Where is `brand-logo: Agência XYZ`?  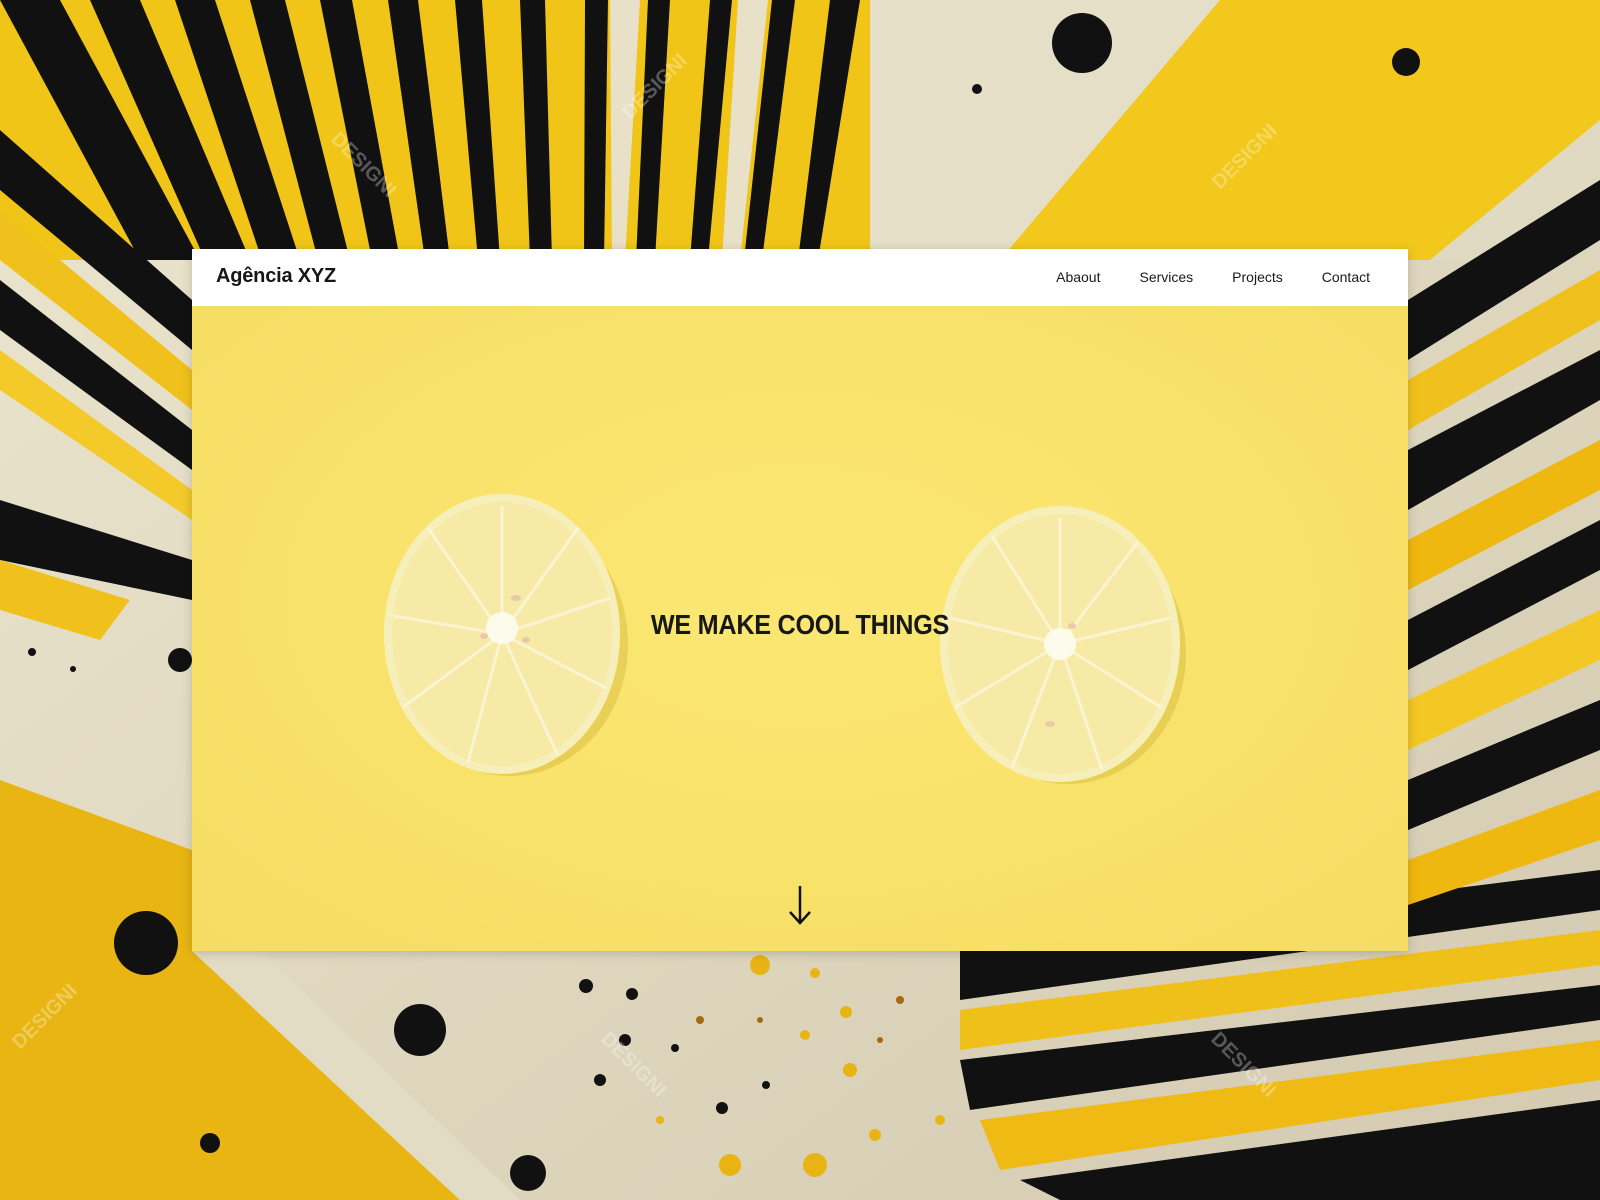
brand-logo: Agência XYZ is located at coordinates (276, 276).